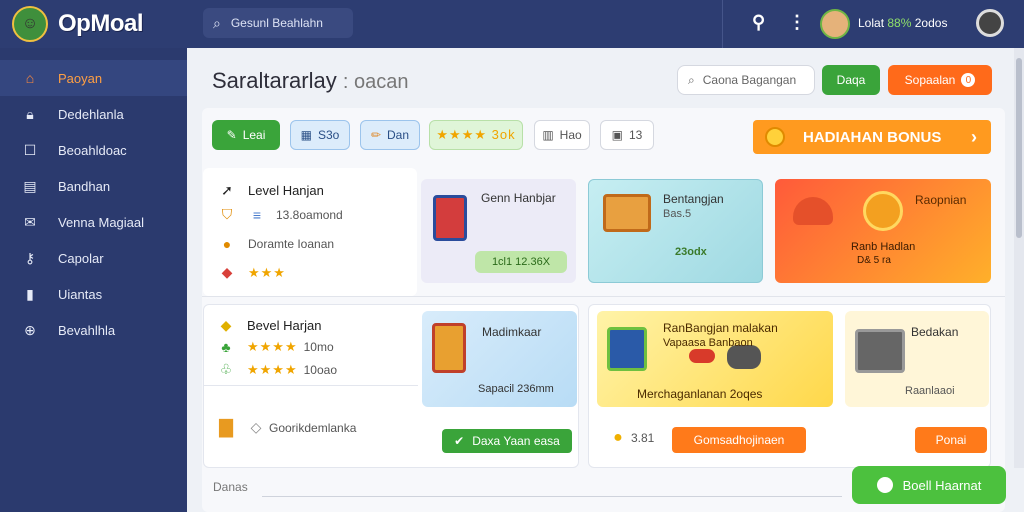  Describe the element at coordinates (917, 359) in the screenshot. I see `tile-bedakan: Bedakan Raanlaaoi` at that location.